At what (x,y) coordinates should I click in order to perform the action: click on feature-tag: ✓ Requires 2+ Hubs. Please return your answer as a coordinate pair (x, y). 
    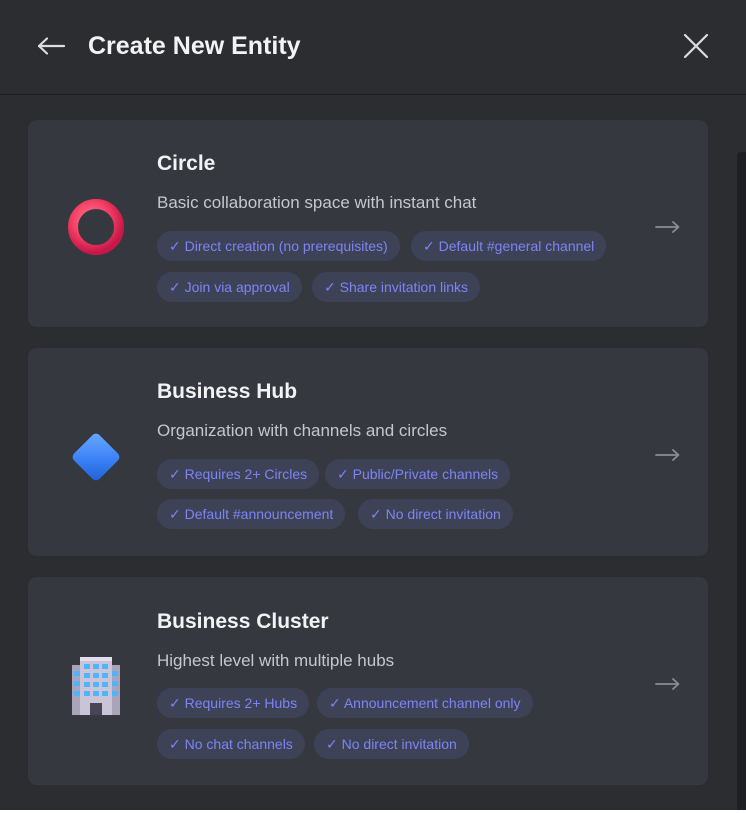
    Looking at the image, I should click on (233, 703).